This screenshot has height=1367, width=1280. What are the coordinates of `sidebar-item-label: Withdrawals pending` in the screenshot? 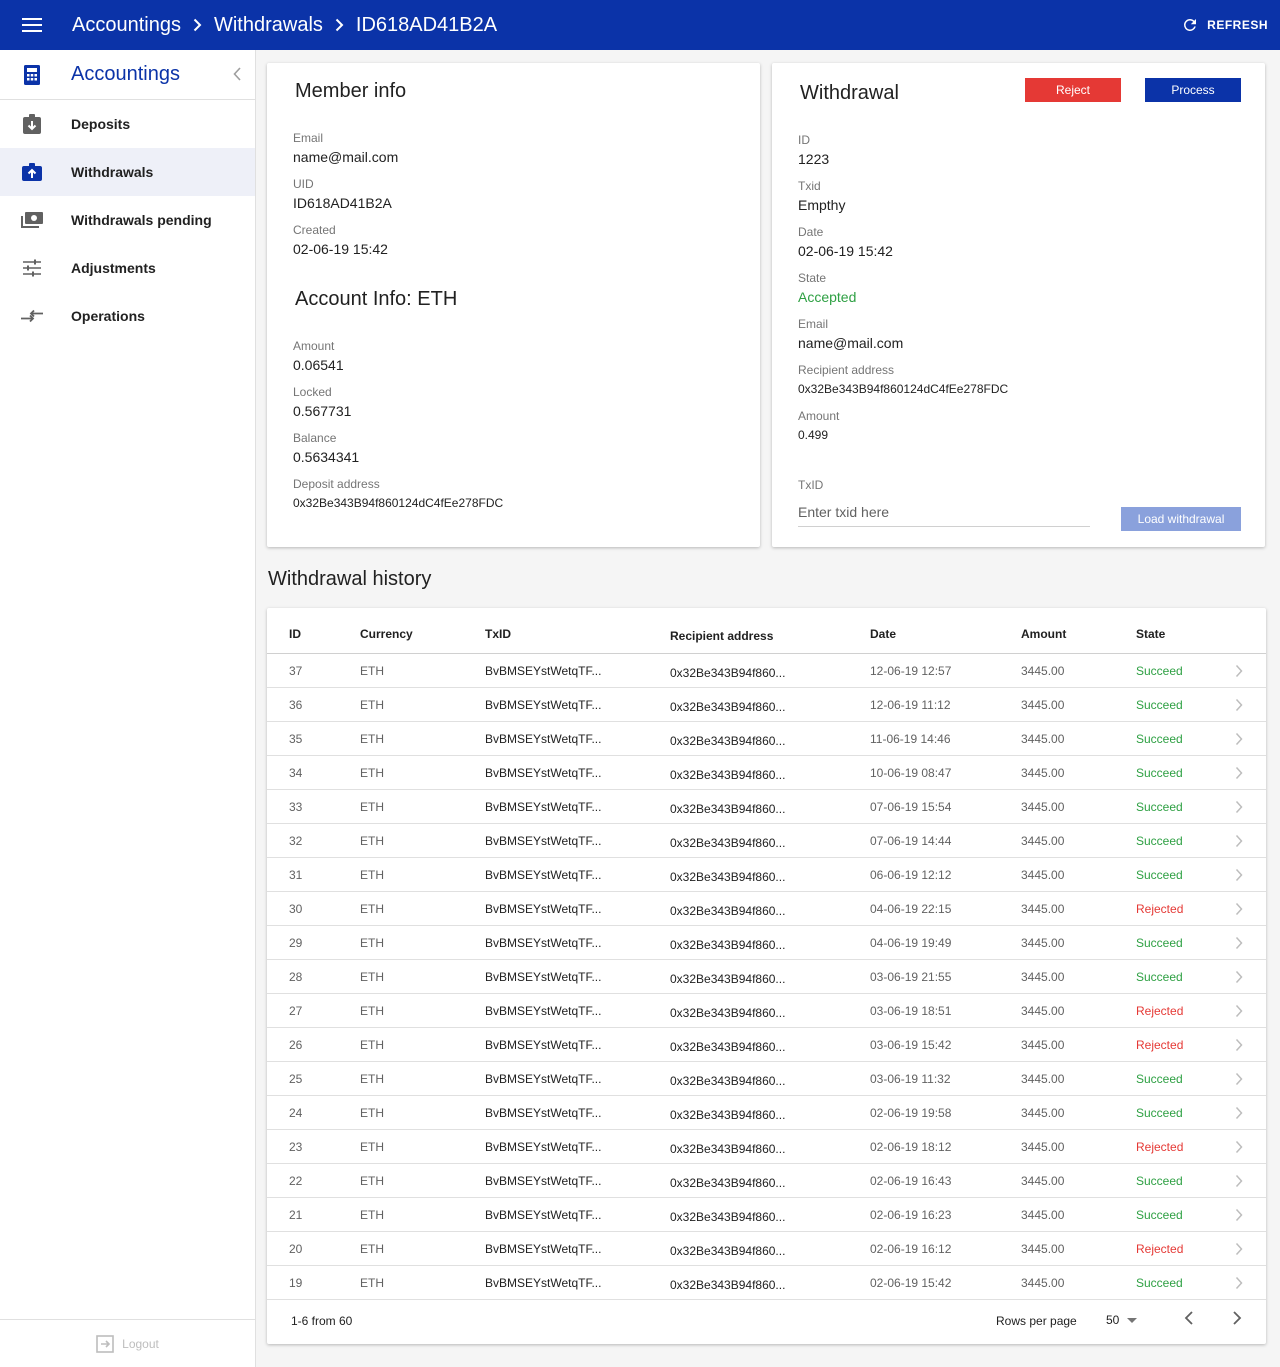 It's located at (141, 220).